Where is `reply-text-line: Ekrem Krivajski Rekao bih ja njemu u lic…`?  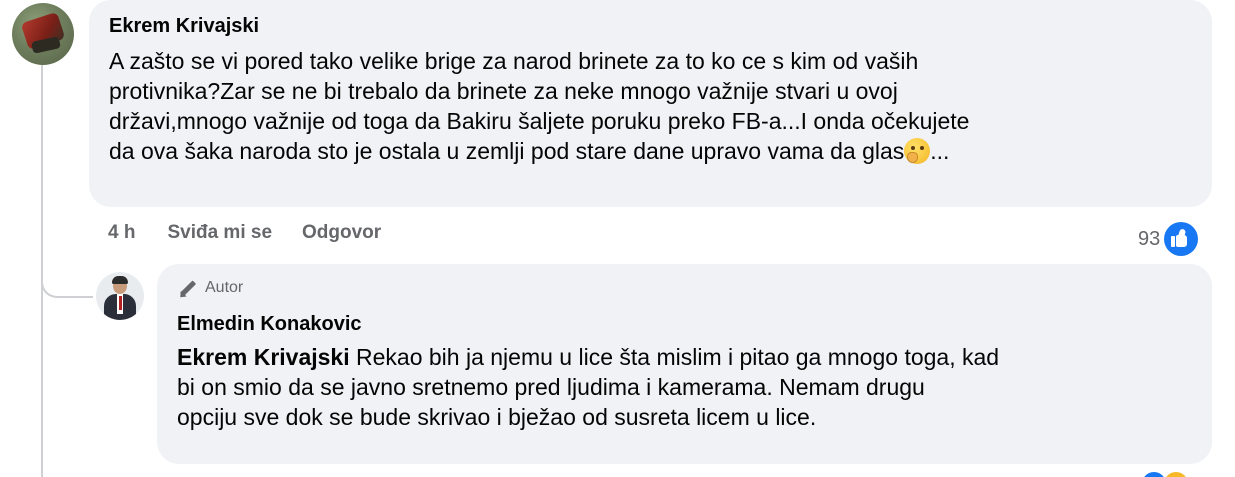
reply-text-line: Ekrem Krivajski Rekao bih ja njemu u lic… is located at coordinates (687, 357).